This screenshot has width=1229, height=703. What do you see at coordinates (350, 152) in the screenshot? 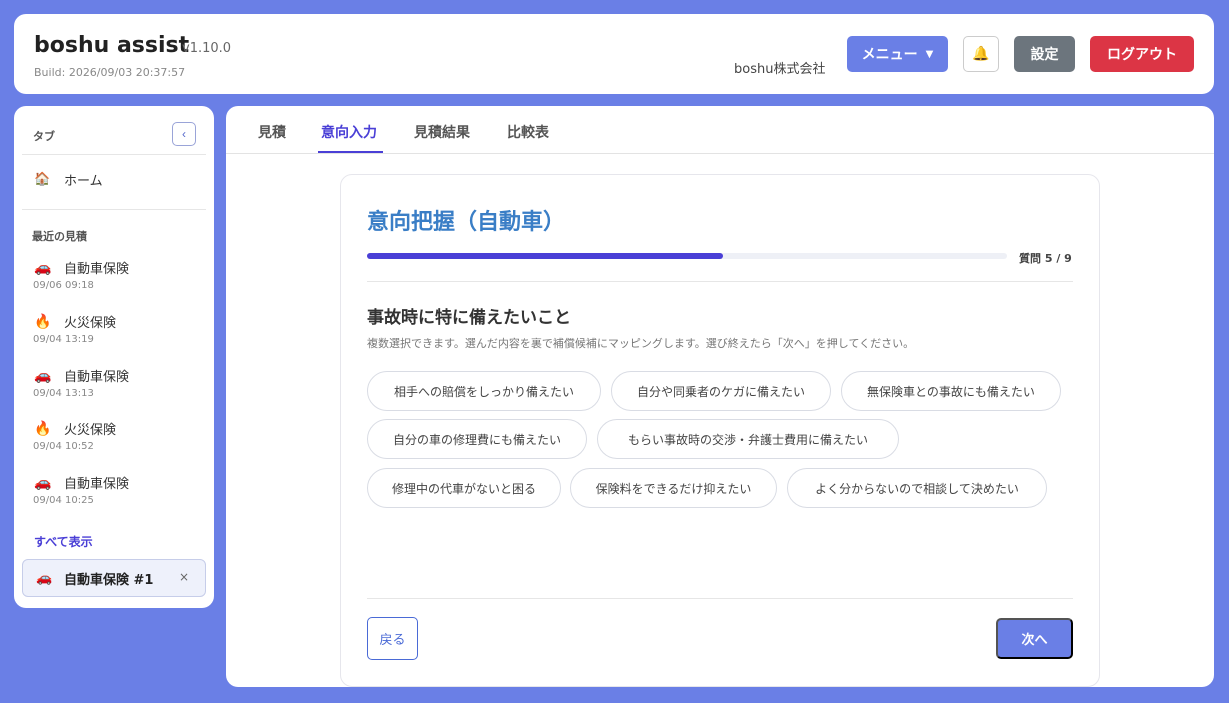
I see `active-tab-indicator` at bounding box center [350, 152].